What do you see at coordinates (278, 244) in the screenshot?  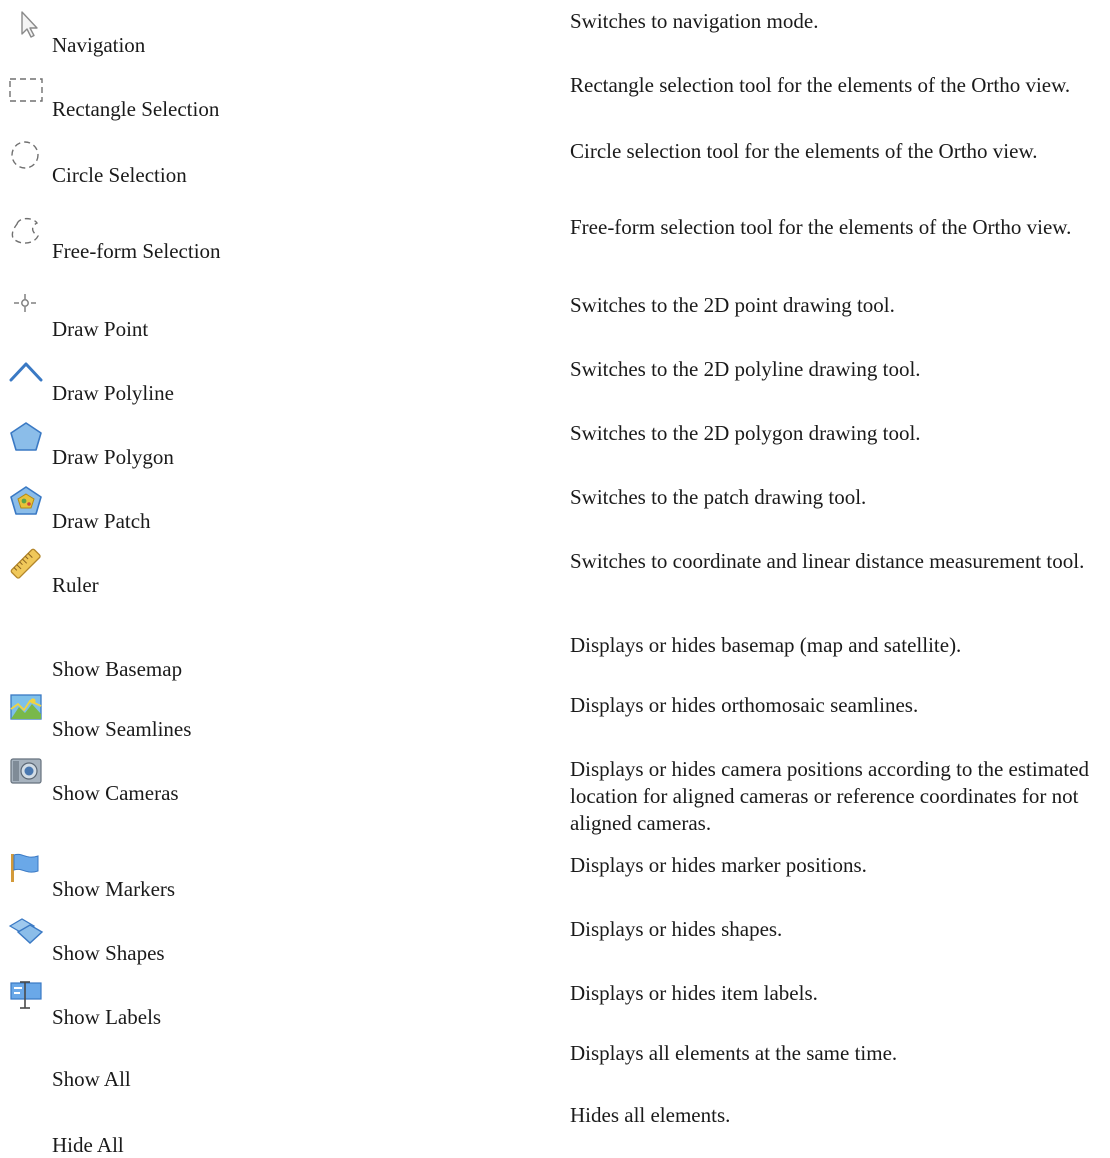 I see `tool-name-cell: Free-form Selection` at bounding box center [278, 244].